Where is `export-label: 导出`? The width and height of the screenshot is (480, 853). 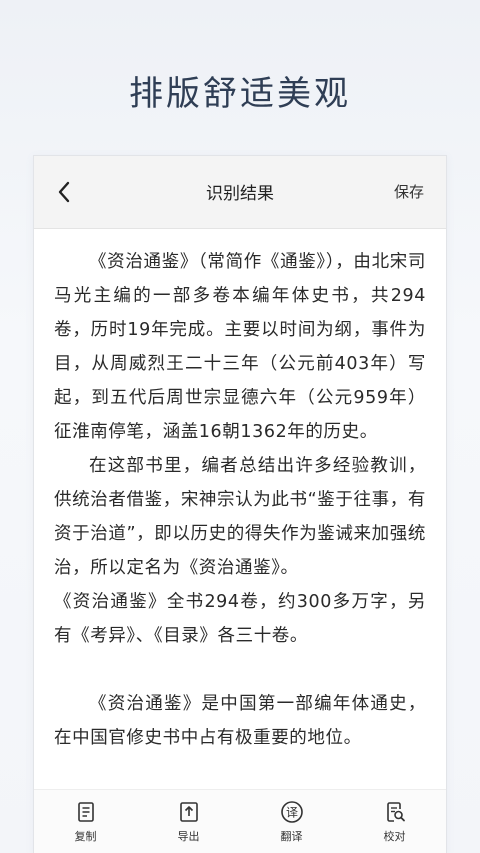
export-label: 导出 is located at coordinates (188, 836).